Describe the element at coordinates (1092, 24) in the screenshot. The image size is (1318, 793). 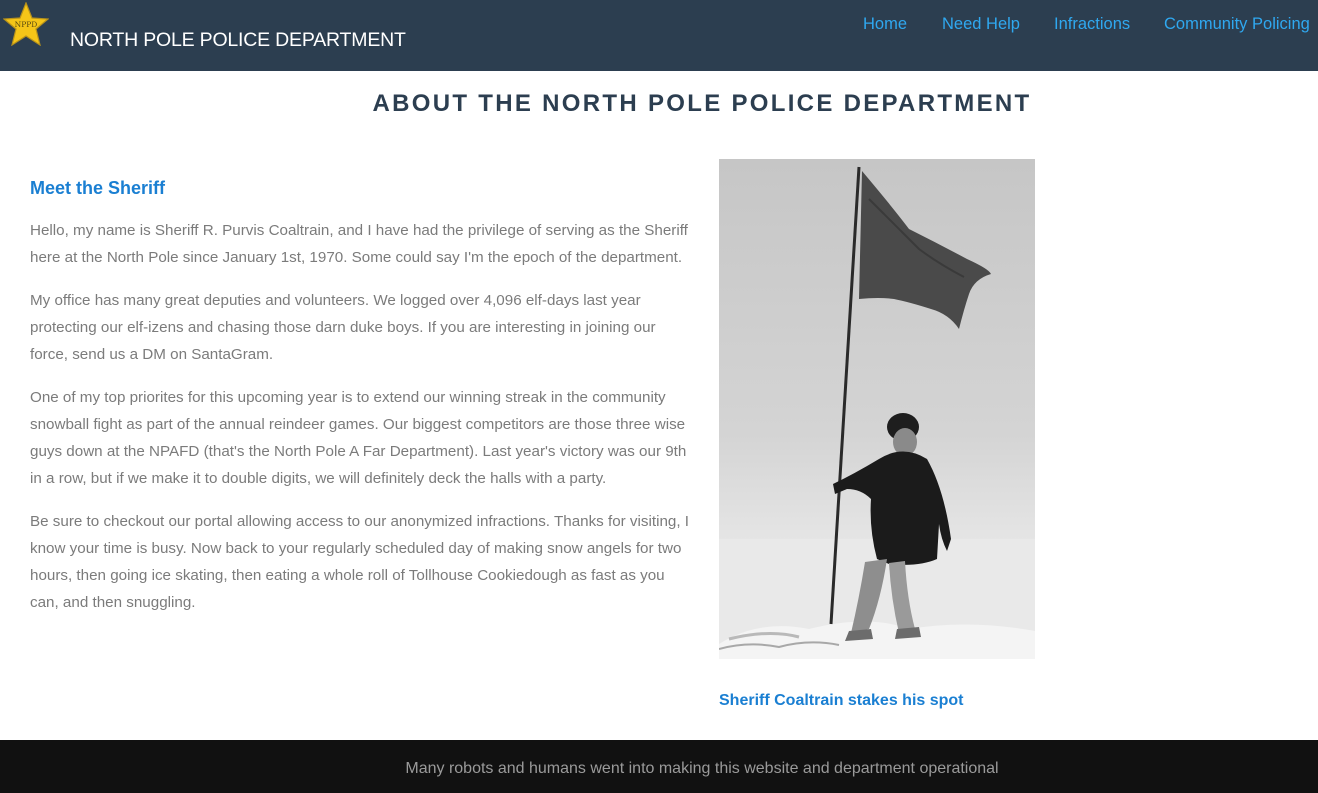
I see `nav-link-infractions: Infractions` at that location.